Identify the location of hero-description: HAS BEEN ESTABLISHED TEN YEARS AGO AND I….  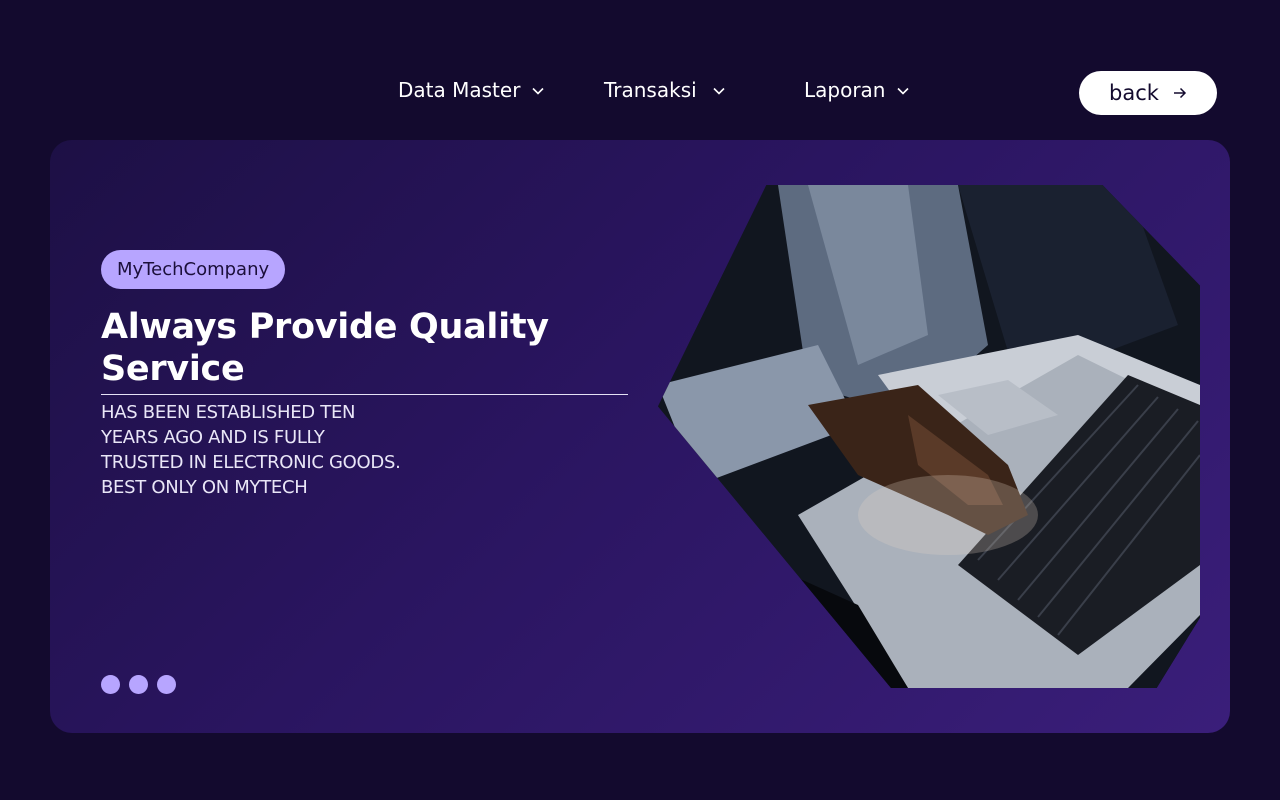
(251, 450).